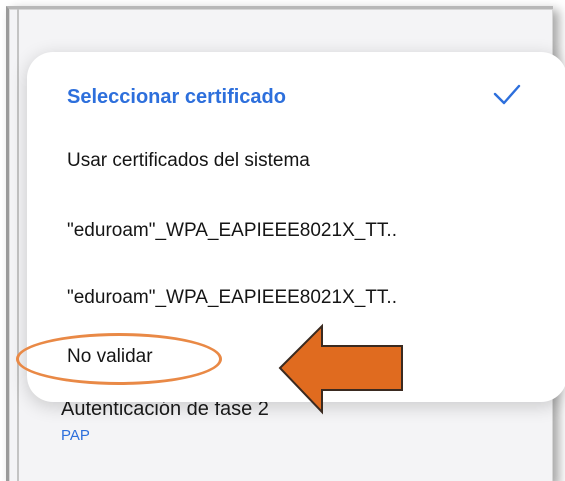 This screenshot has width=565, height=481. Describe the element at coordinates (232, 231) in the screenshot. I see `option-eduroam-certificate-1: "eduroam"_WPA_EAPIEEE8021X_TT..` at that location.